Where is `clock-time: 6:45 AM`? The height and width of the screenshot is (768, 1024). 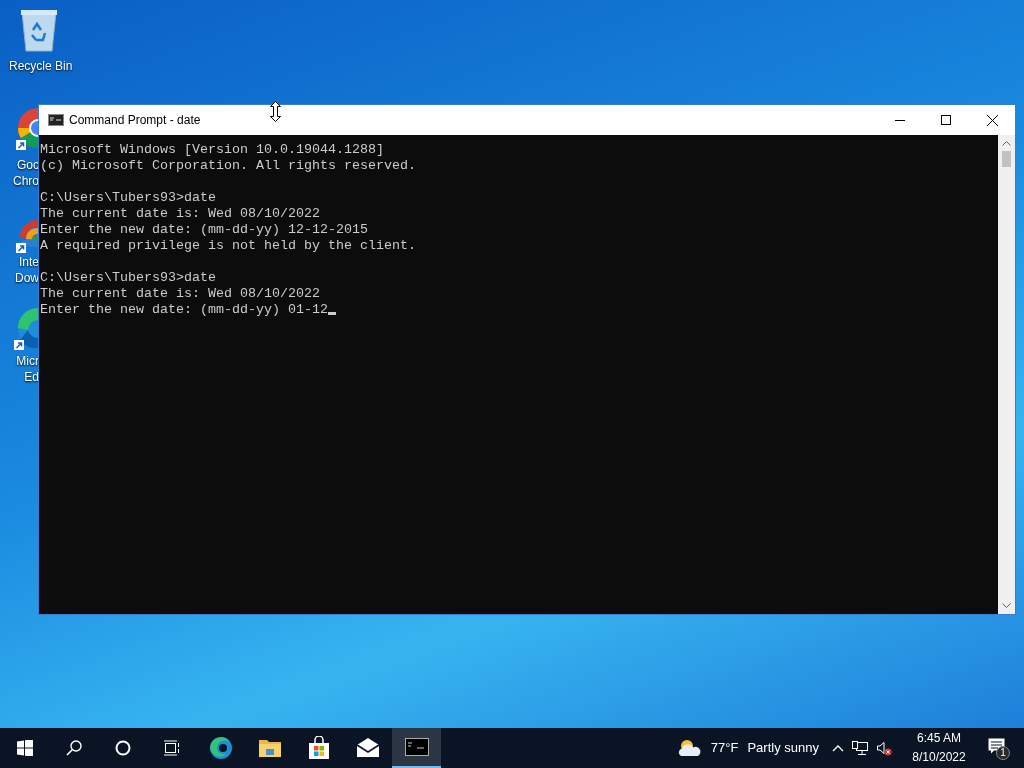
clock-time: 6:45 AM is located at coordinates (939, 738).